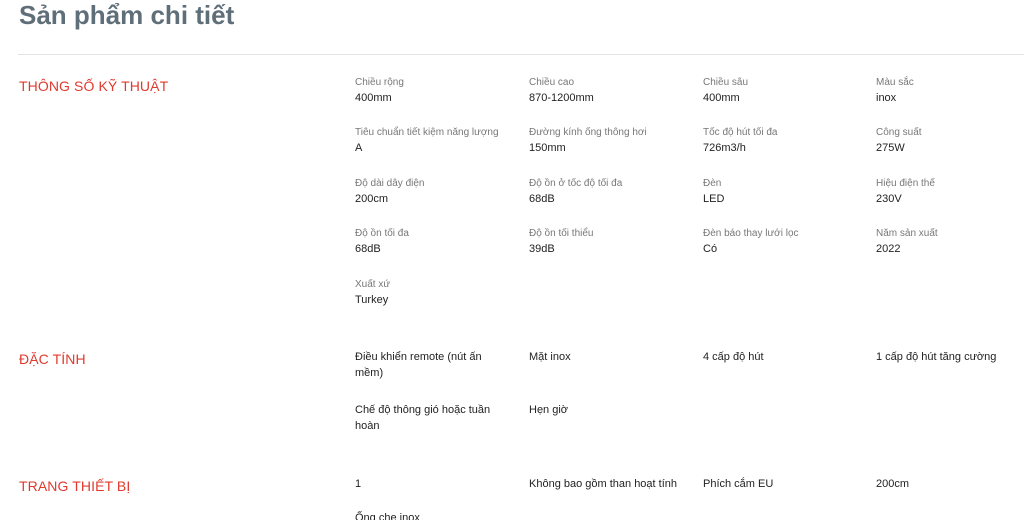  Describe the element at coordinates (552, 82) in the screenshot. I see `spec-label-height: Chiều cao` at that location.